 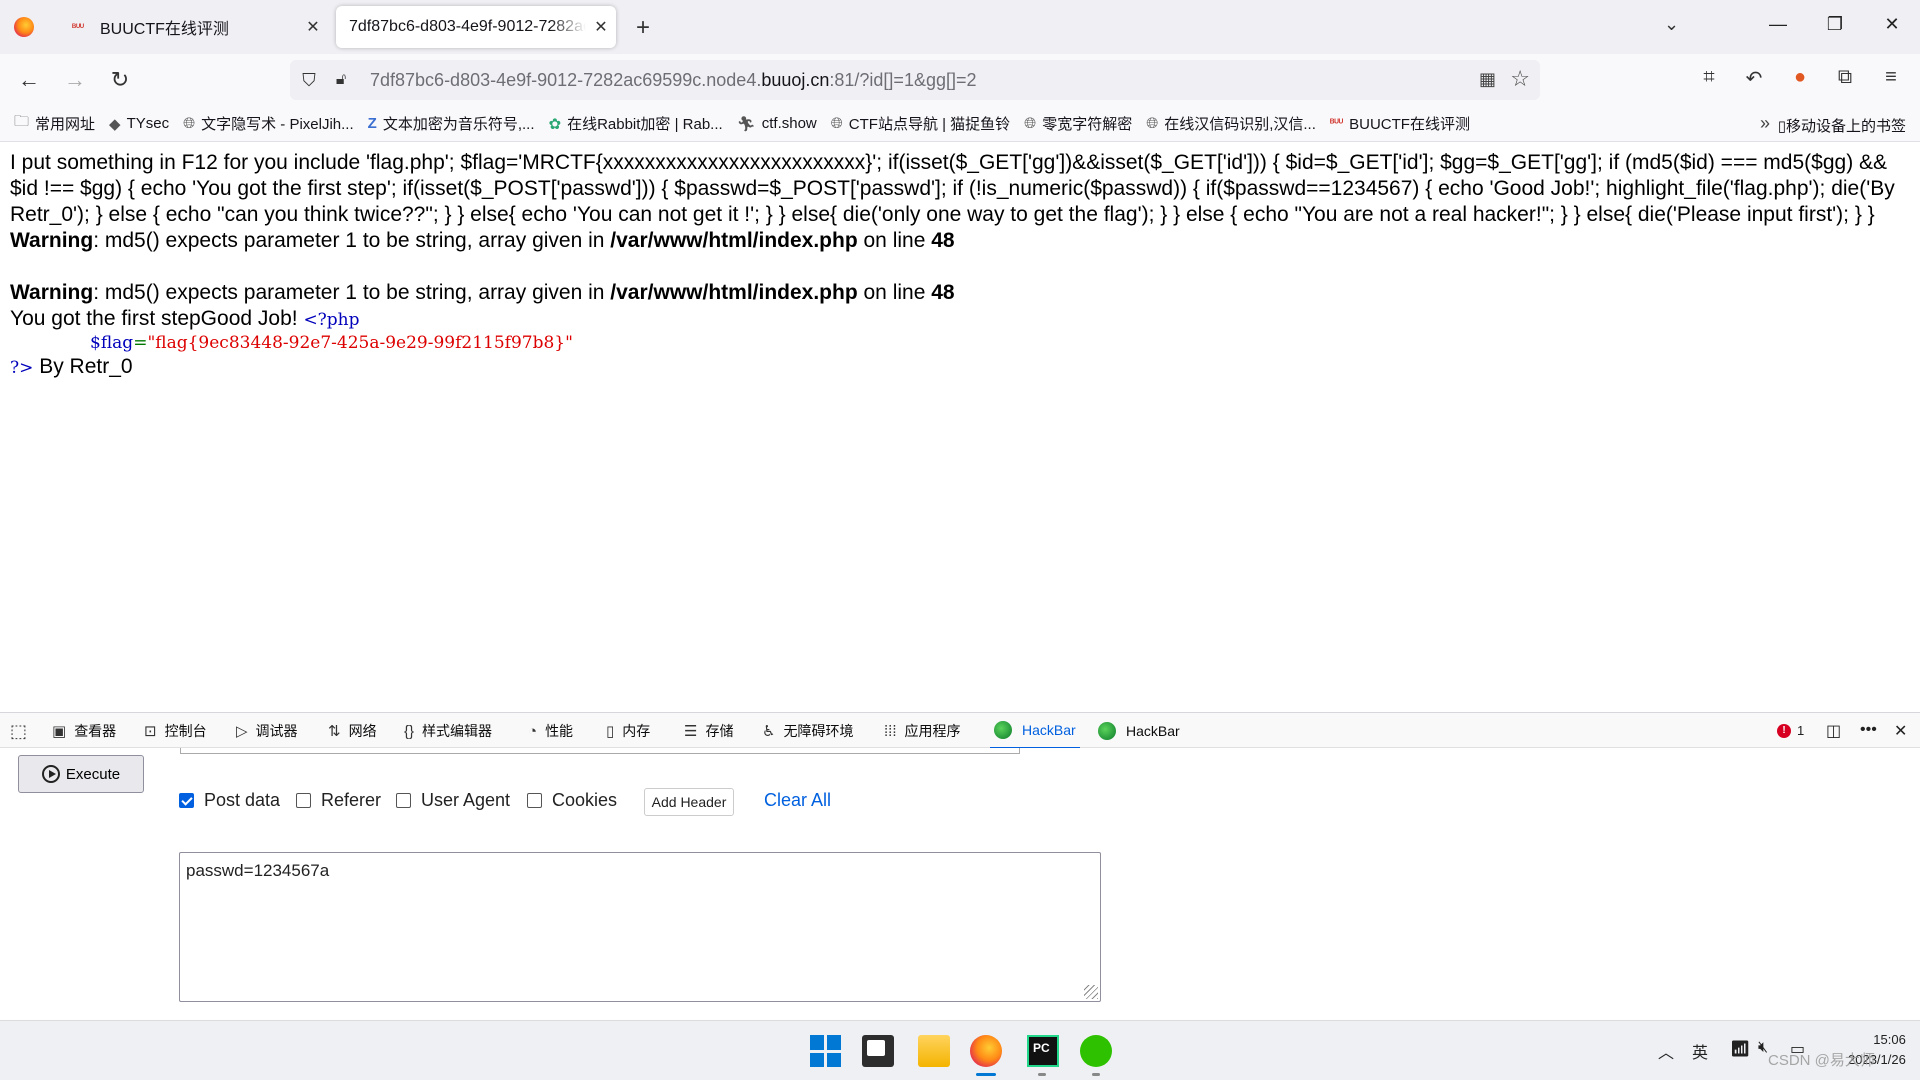 I want to click on tab-performance: ◔ 性能, so click(x=550, y=731).